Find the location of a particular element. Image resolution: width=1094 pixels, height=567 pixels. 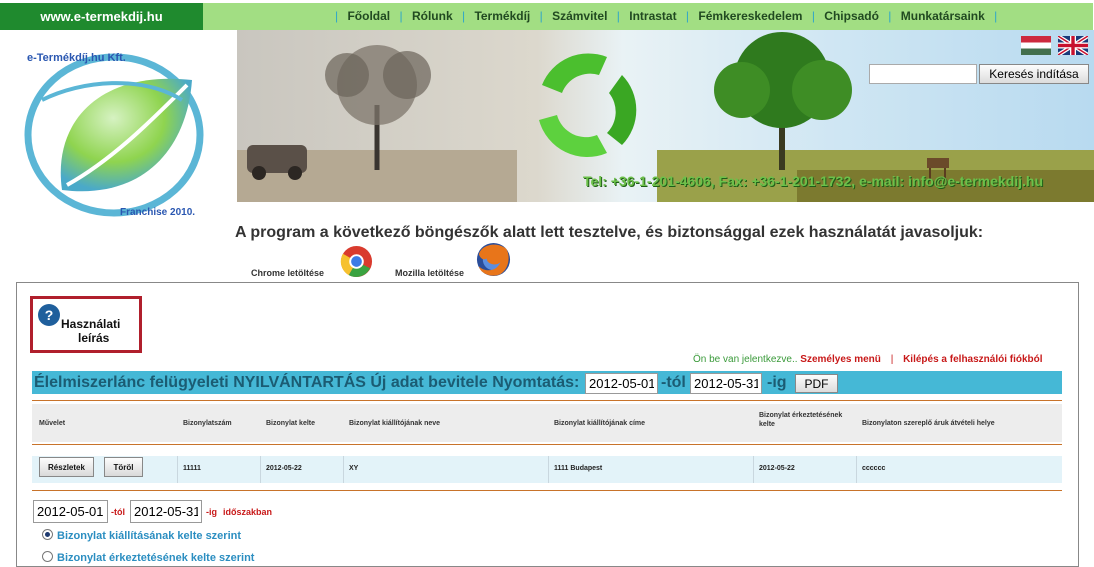

language-switcher is located at coordinates (1055, 45).